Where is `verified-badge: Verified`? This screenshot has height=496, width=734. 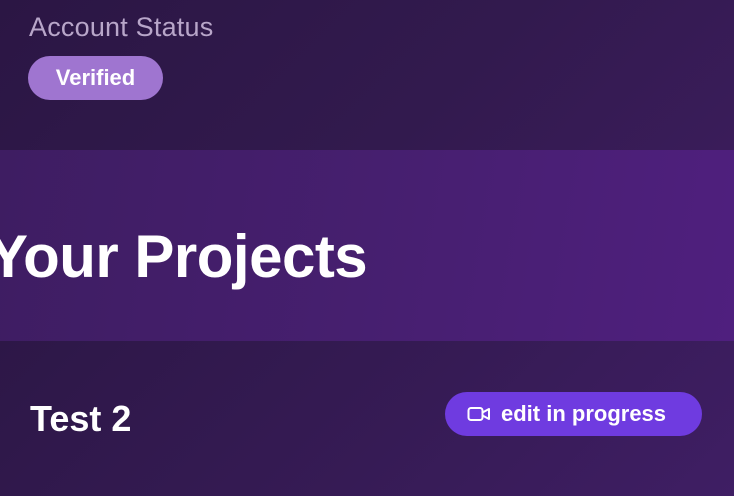 verified-badge: Verified is located at coordinates (95, 78).